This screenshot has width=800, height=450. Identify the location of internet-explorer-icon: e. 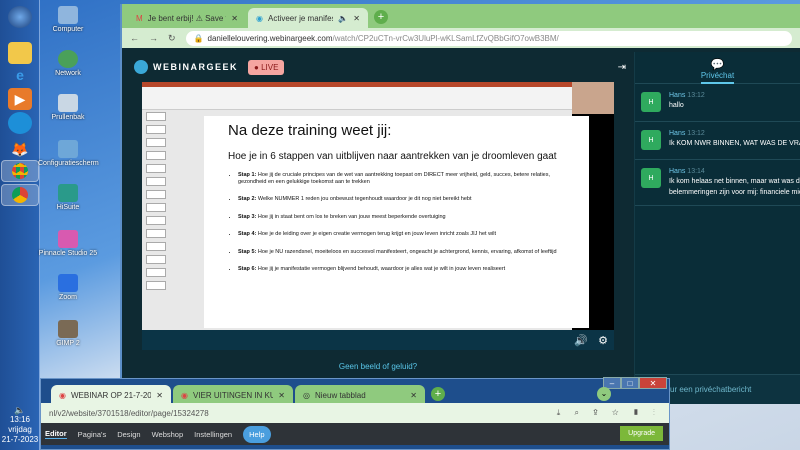
(20, 75).